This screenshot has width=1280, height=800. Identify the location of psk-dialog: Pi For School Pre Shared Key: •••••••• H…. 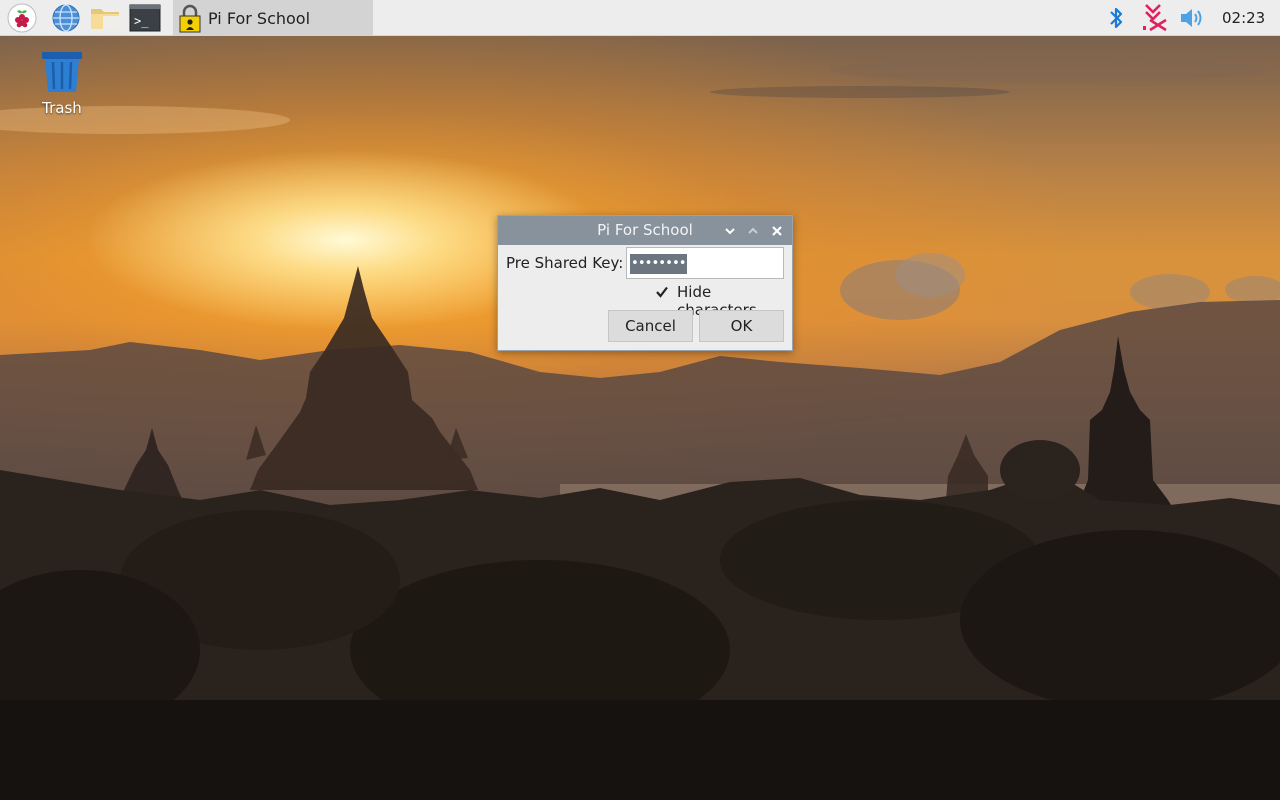
(645, 283).